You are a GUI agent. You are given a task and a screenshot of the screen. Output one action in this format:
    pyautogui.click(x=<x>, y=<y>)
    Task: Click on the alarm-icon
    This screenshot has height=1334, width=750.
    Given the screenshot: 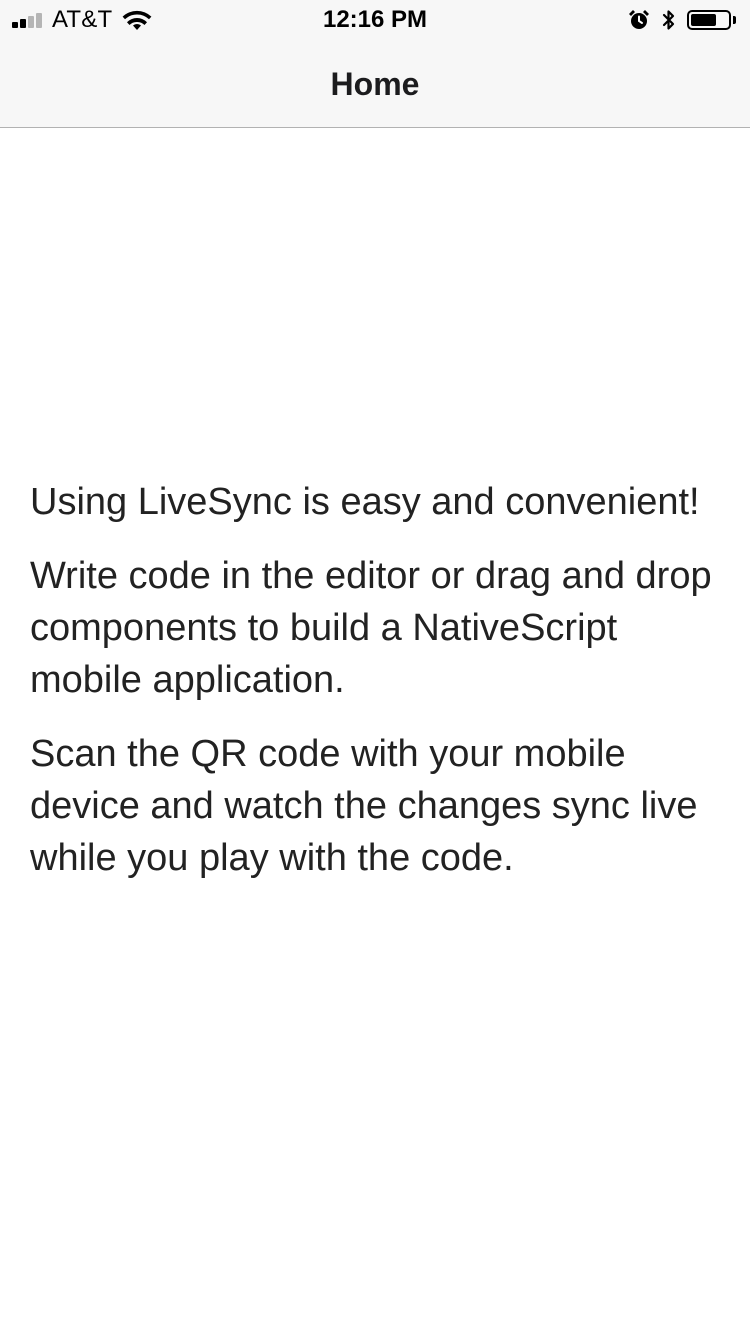 What is the action you would take?
    pyautogui.click(x=639, y=19)
    